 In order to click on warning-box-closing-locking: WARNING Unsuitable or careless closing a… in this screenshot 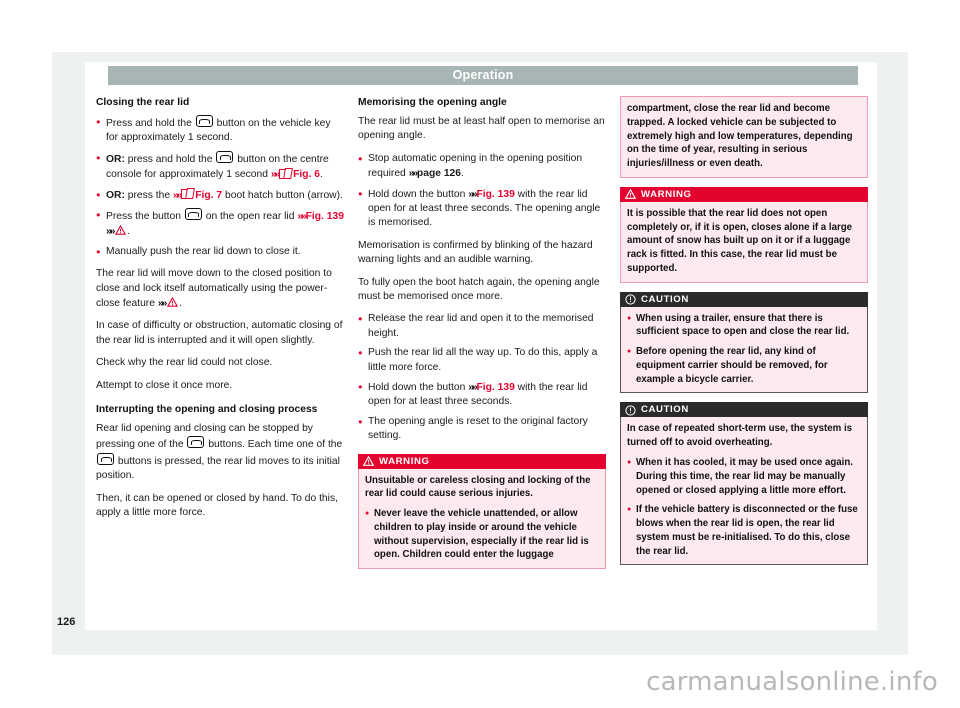, I will do `click(482, 511)`.